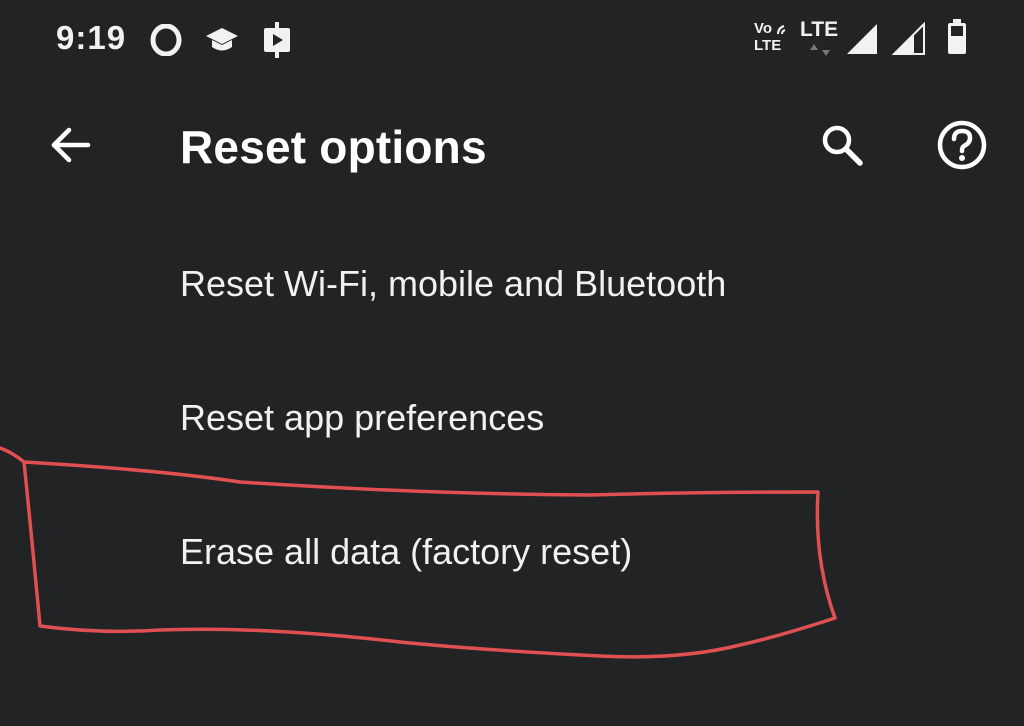  I want to click on list-item-label: Reset Wi-Fi, mobile and Bluetooth, so click(453, 283).